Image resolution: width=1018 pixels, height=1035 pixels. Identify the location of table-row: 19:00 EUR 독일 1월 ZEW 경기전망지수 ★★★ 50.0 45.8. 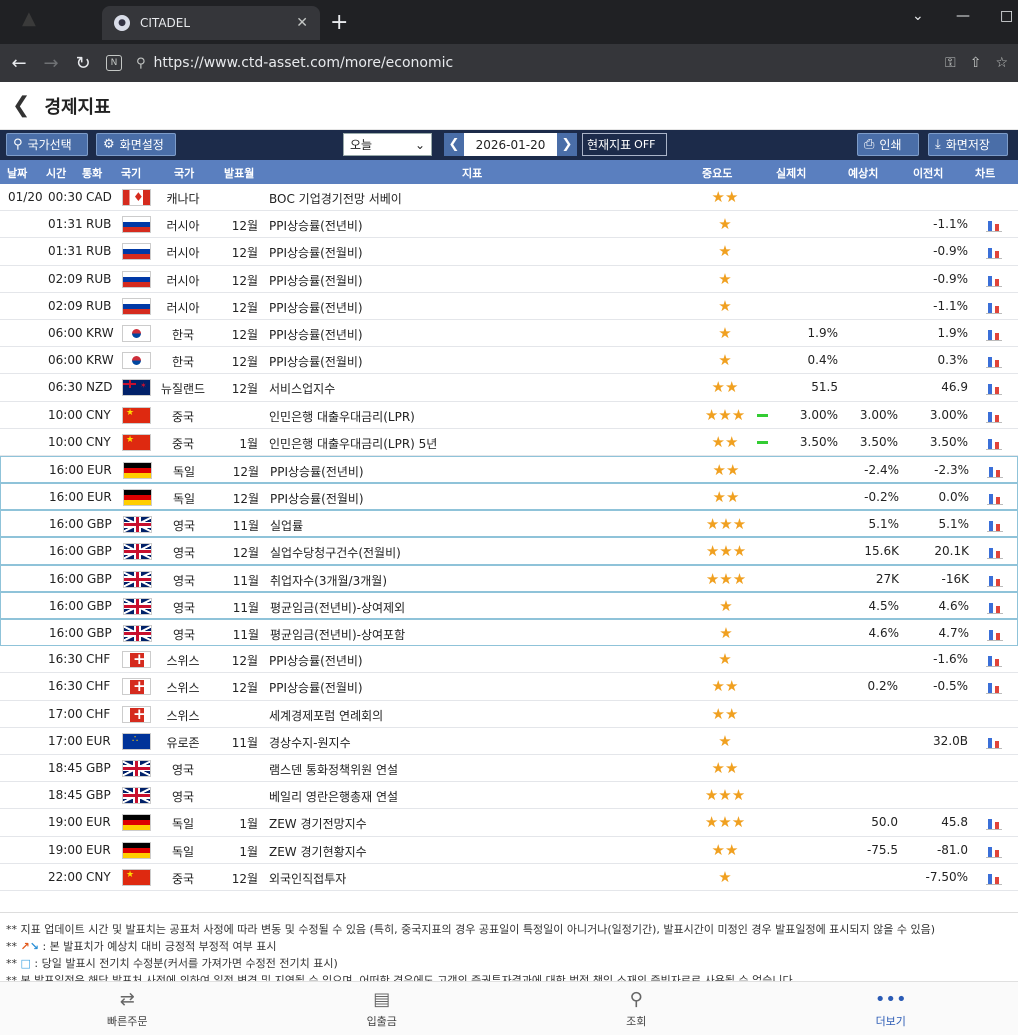
(509, 823).